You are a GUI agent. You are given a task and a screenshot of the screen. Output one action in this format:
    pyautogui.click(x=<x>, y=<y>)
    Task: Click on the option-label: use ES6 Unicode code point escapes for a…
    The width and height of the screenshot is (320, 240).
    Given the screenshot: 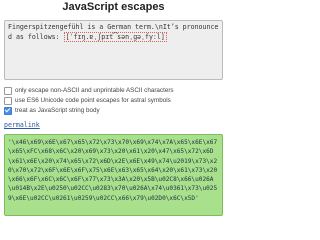 What is the action you would take?
    pyautogui.click(x=93, y=100)
    